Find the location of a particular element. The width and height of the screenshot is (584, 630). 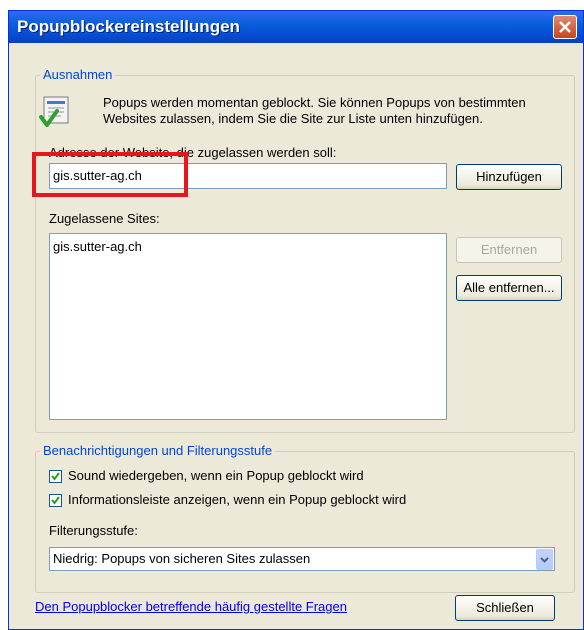

chevron-down-icon is located at coordinates (544, 560).